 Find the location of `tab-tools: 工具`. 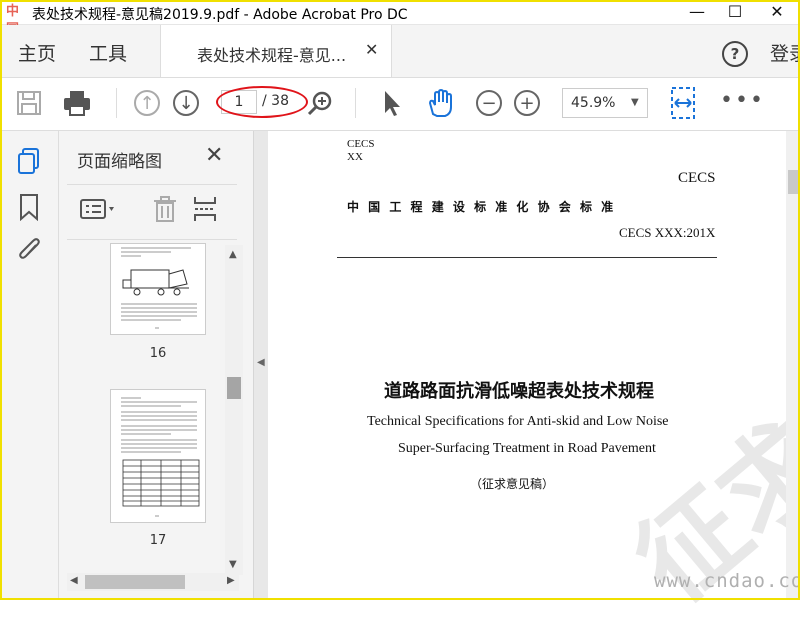

tab-tools: 工具 is located at coordinates (108, 52).